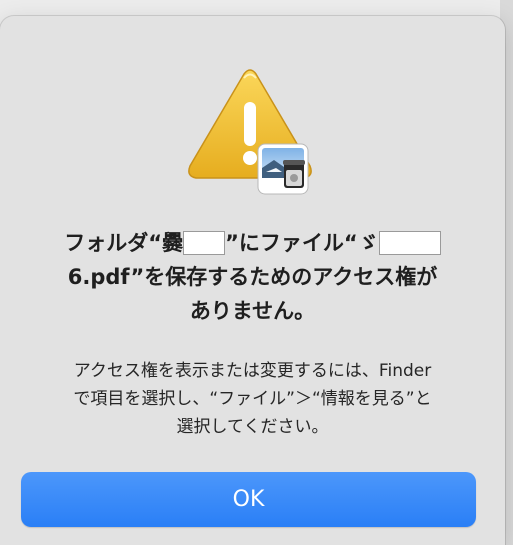  Describe the element at coordinates (124, 243) in the screenshot. I see `title-text-folder-prefix: フォルダ“爨` at that location.